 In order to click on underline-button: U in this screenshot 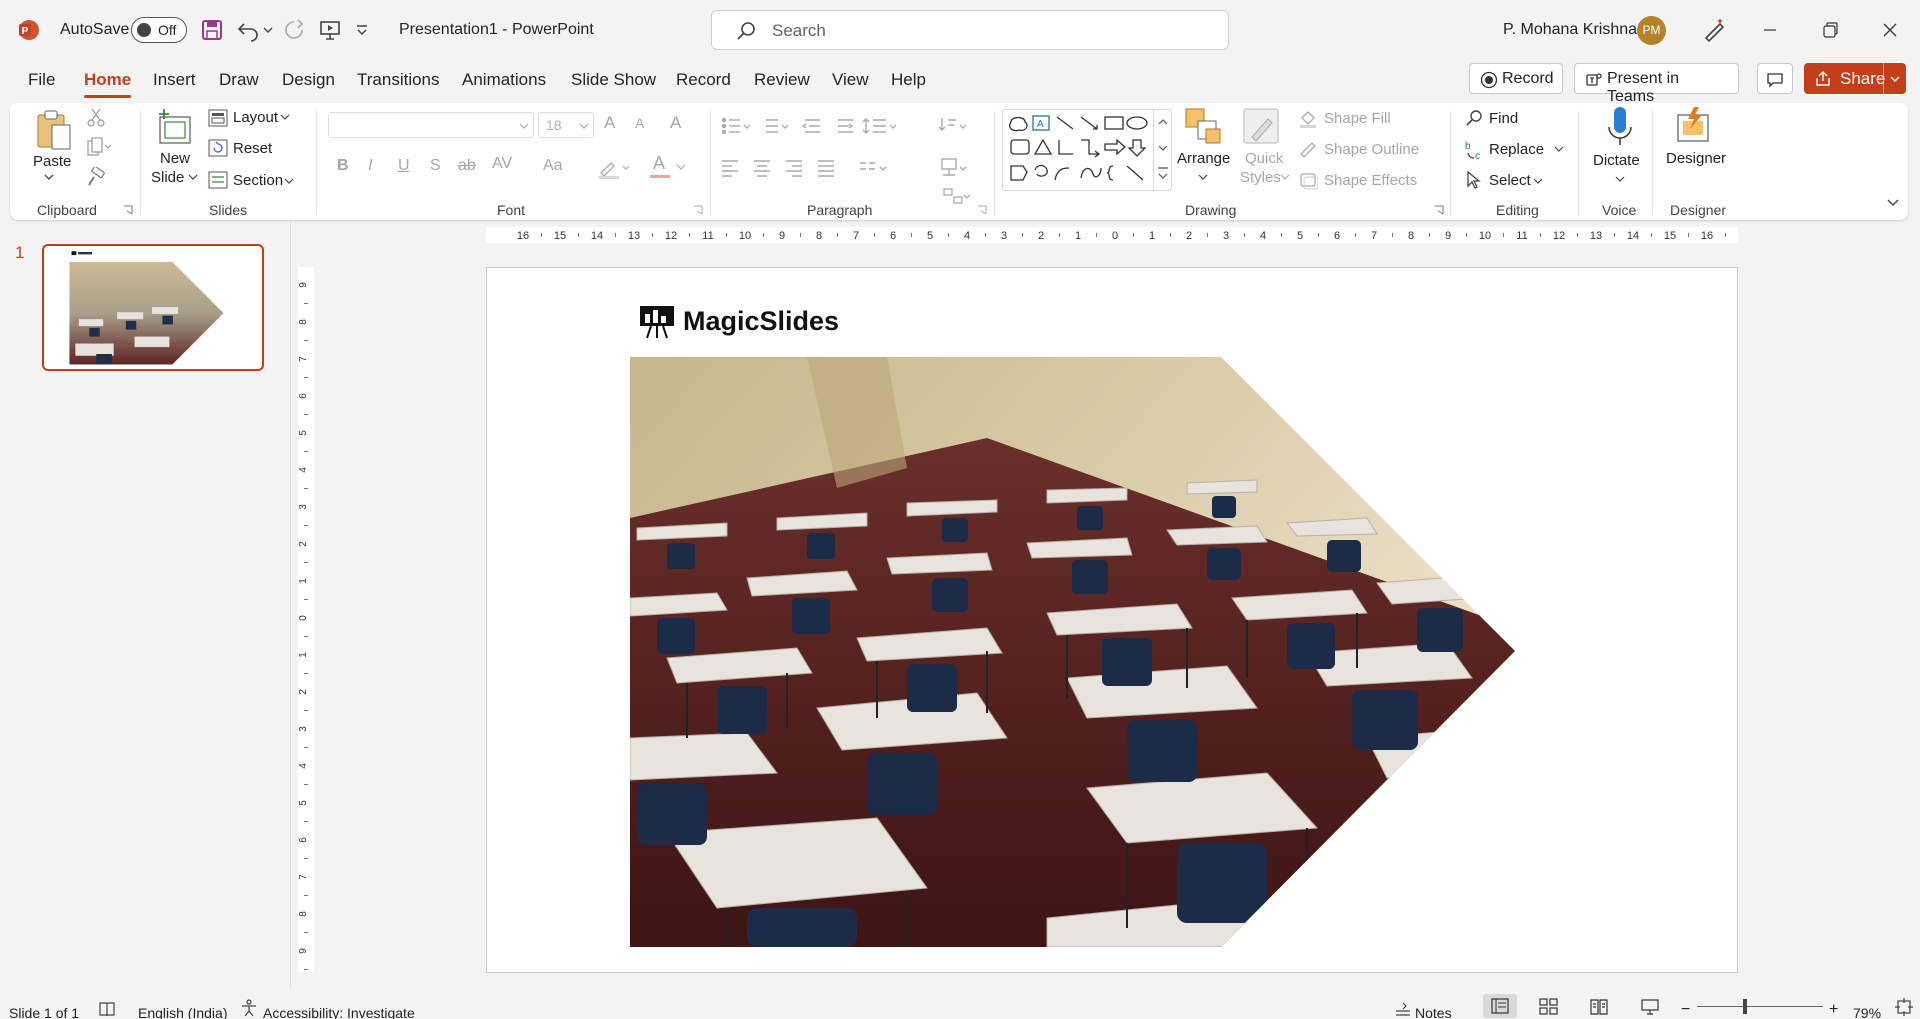, I will do `click(404, 166)`.